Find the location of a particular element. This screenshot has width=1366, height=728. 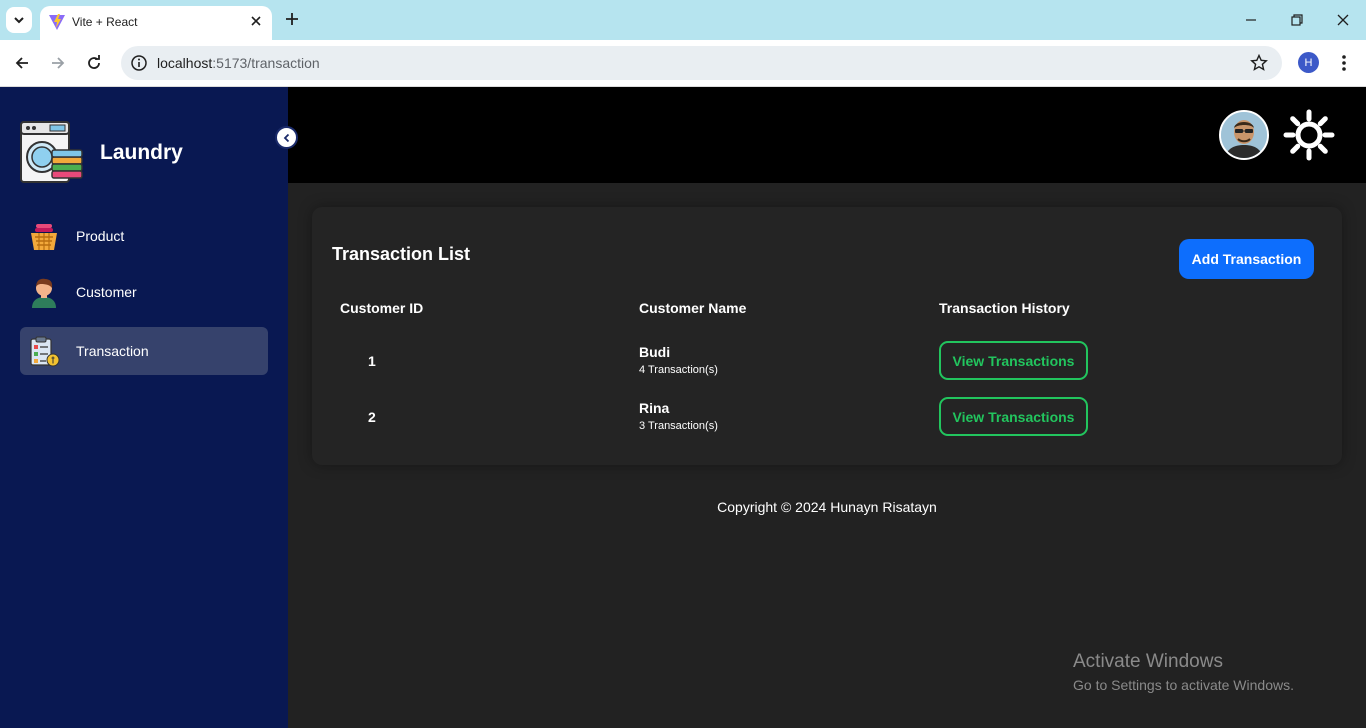

more-vertical-icon is located at coordinates (1344, 63).